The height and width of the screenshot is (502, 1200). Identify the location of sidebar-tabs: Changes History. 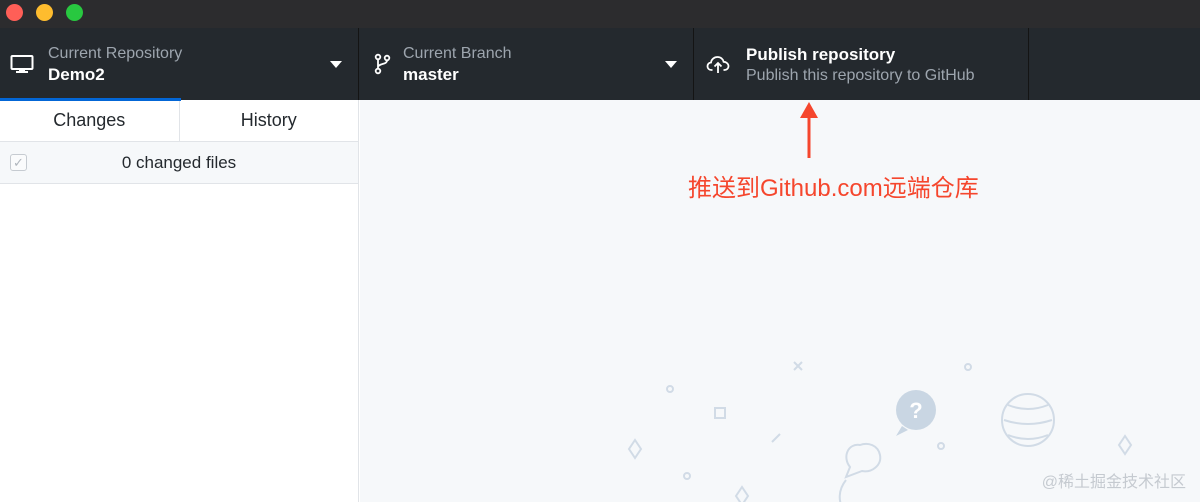
(179, 120).